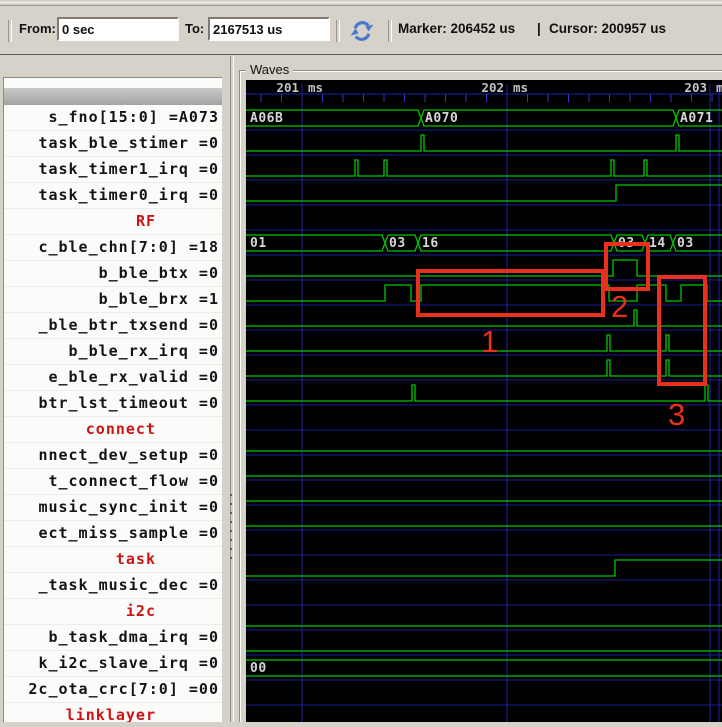 Image resolution: width=722 pixels, height=727 pixels. Describe the element at coordinates (258, 243) in the screenshot. I see `bus-value-label: 01` at that location.